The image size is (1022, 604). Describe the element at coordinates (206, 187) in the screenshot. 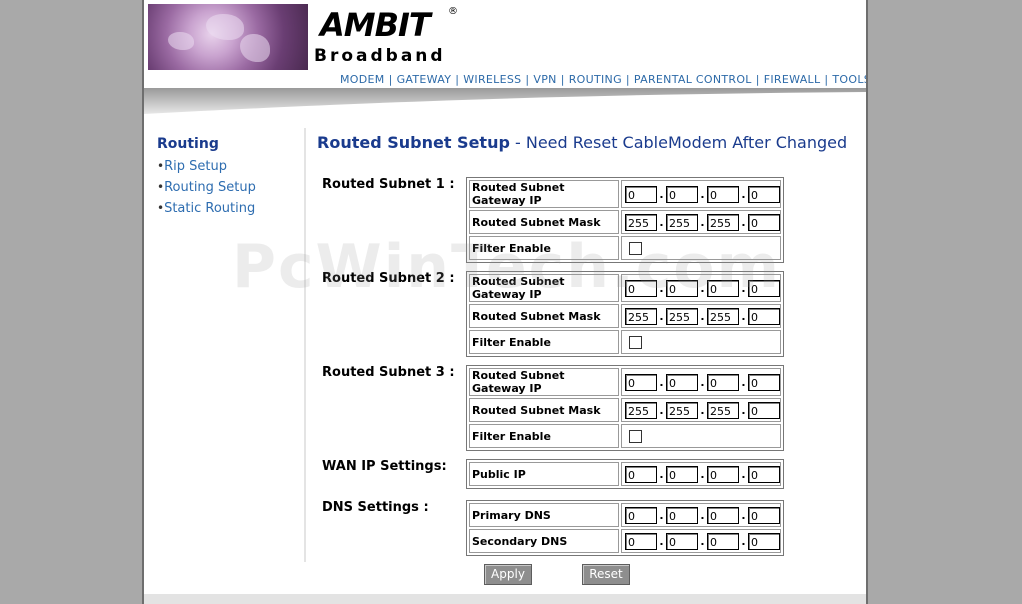

I see `sidebar-item-routing-setup: •Routing Setup` at that location.